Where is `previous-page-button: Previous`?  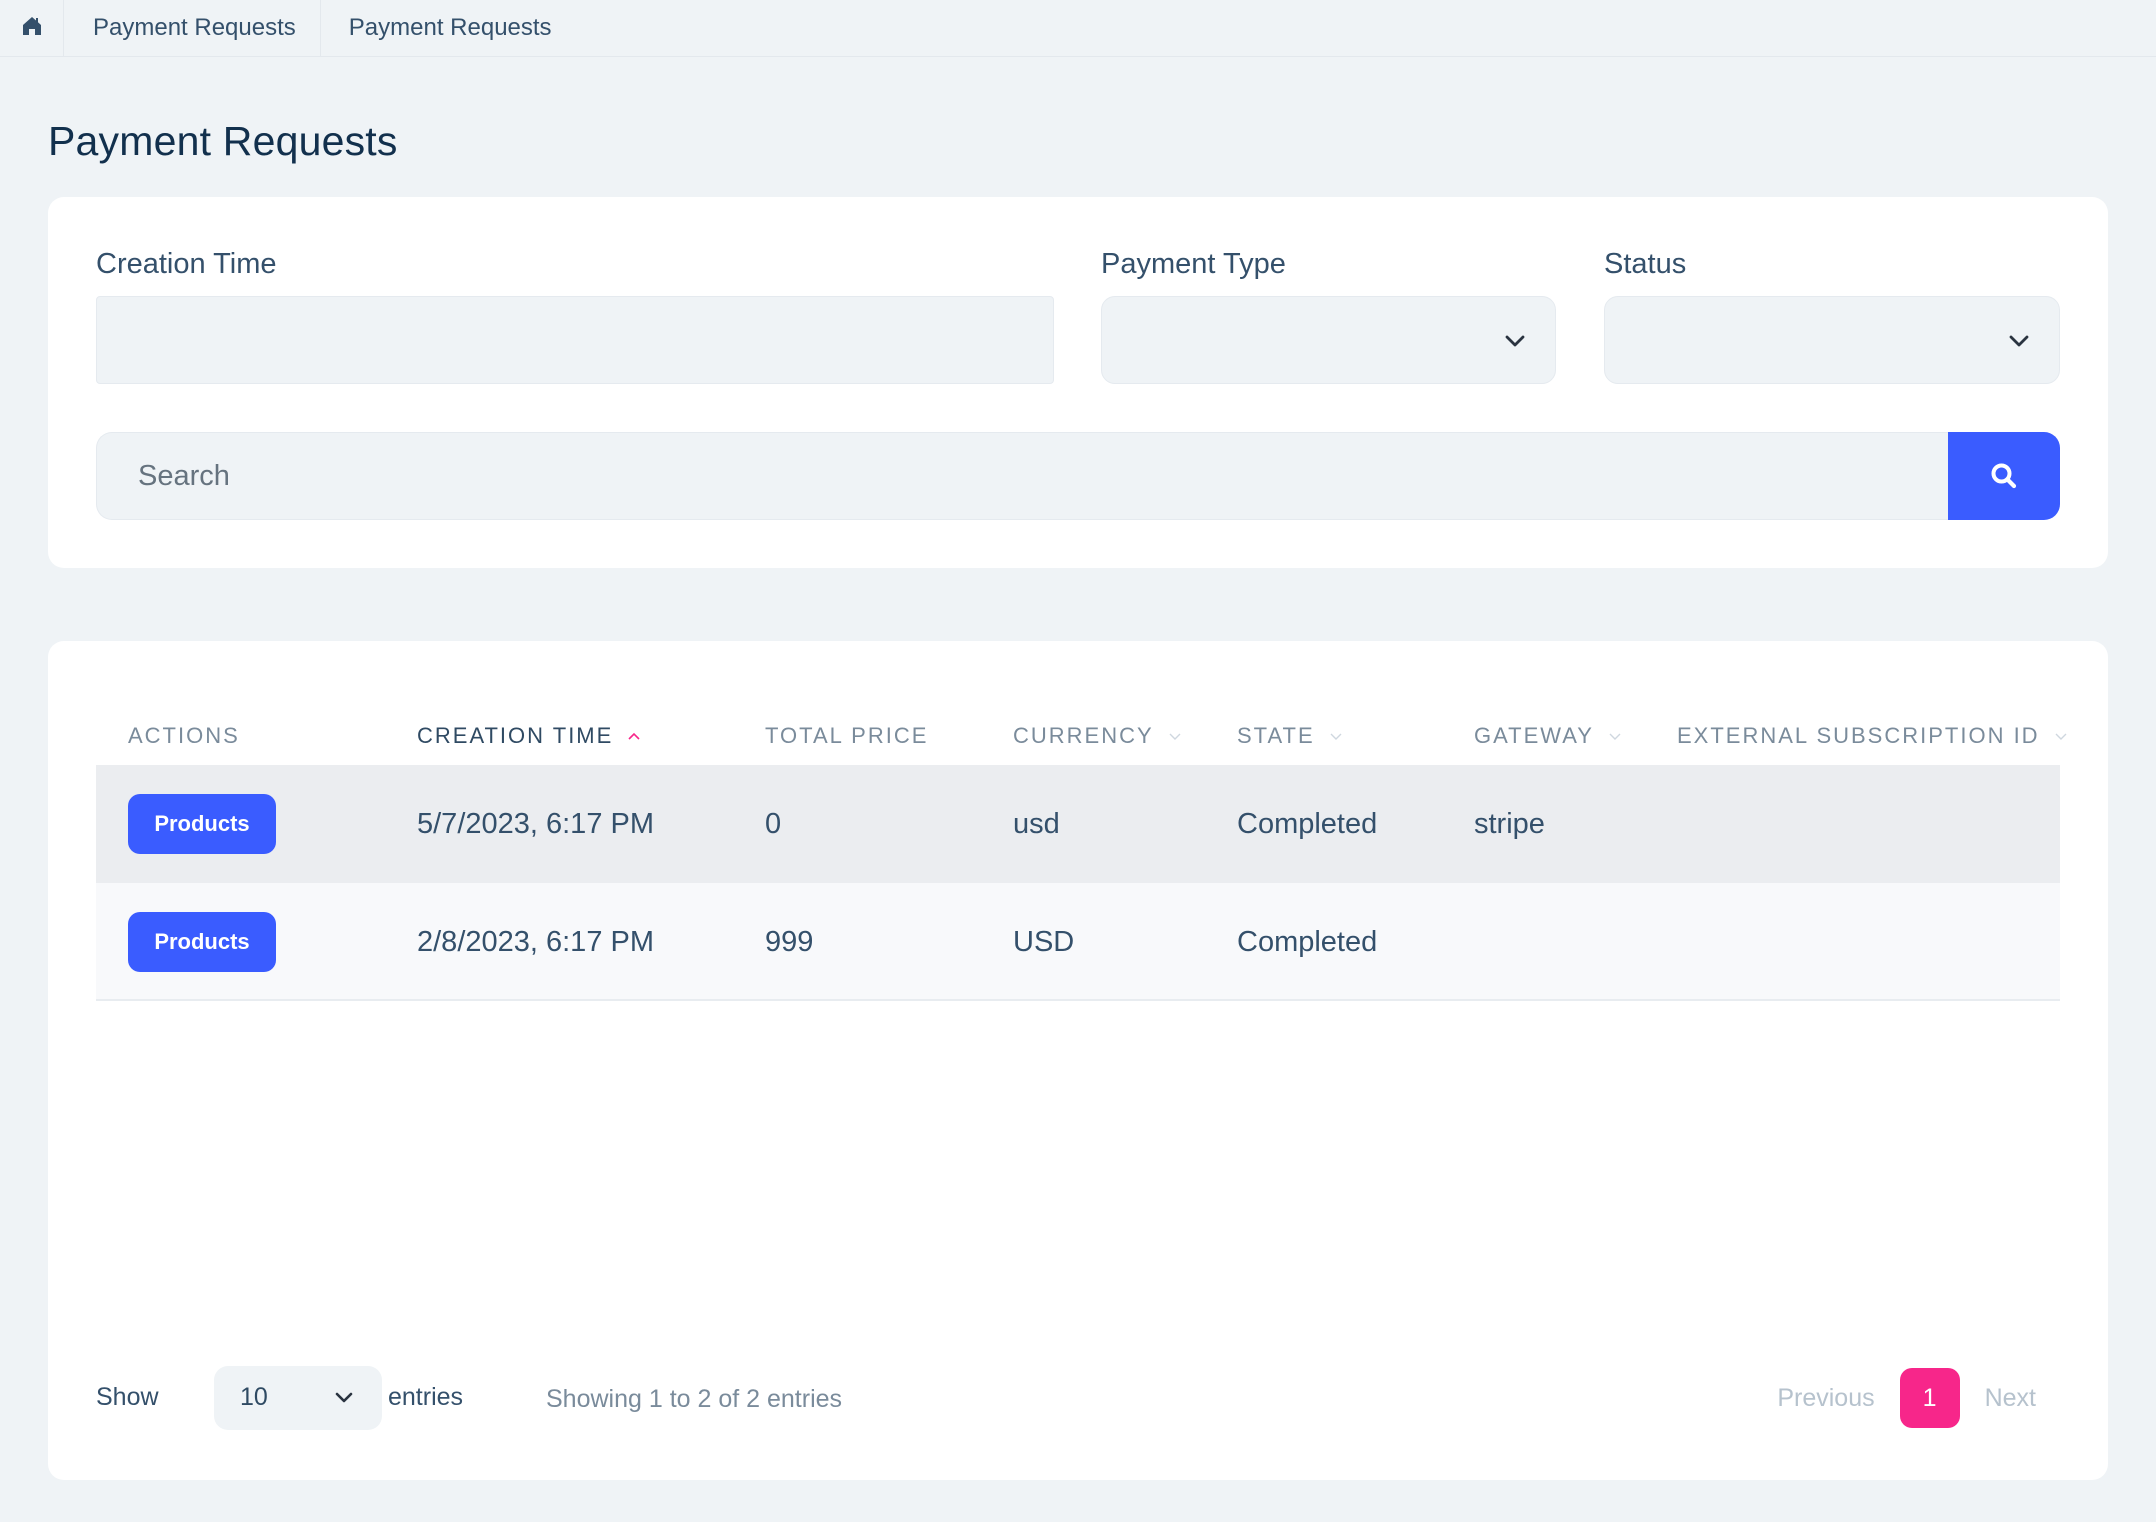
previous-page-button: Previous is located at coordinates (1825, 1398).